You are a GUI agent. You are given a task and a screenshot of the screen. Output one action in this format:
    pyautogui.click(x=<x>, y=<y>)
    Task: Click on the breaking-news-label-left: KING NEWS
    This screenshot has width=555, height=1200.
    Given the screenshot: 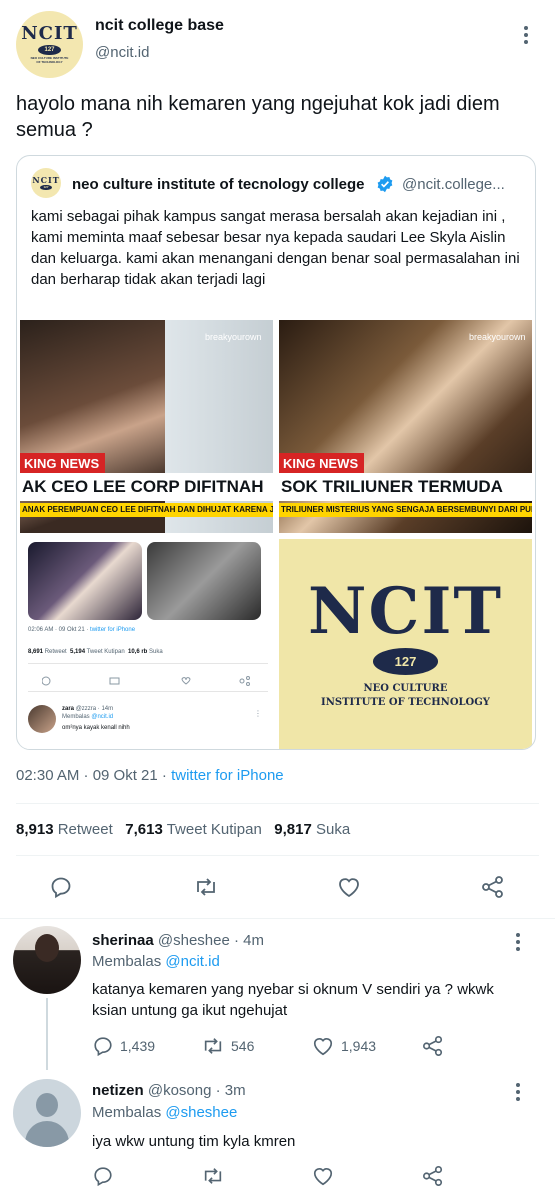 What is the action you would take?
    pyautogui.click(x=63, y=463)
    